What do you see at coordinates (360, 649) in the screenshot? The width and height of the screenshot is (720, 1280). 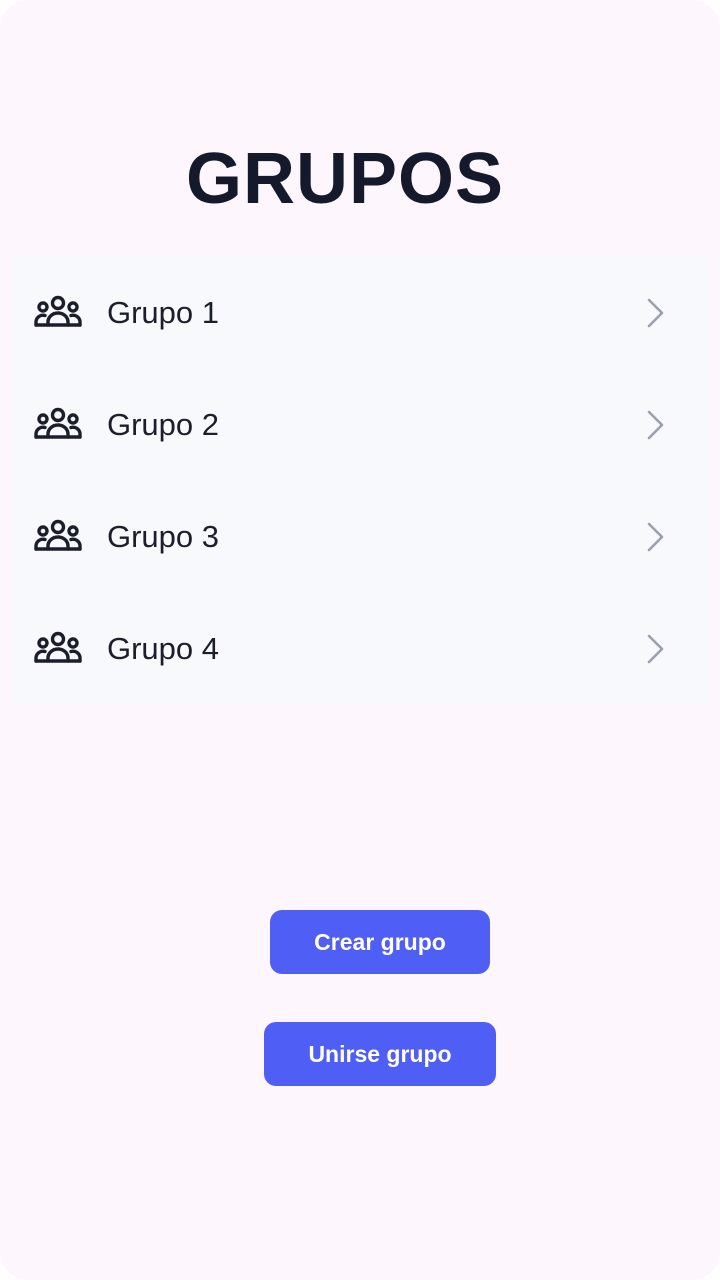 I see `group-item-4: Grupo 4` at bounding box center [360, 649].